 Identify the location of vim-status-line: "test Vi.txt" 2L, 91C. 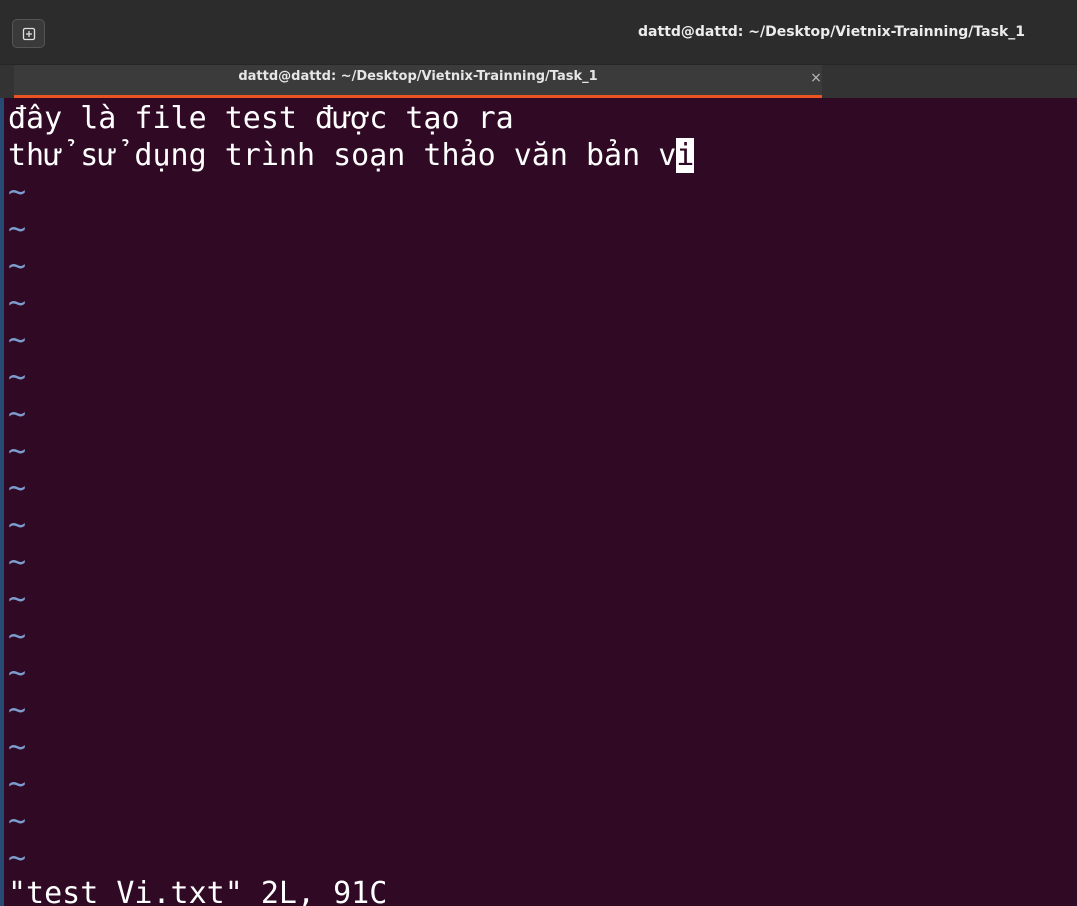
(198, 891).